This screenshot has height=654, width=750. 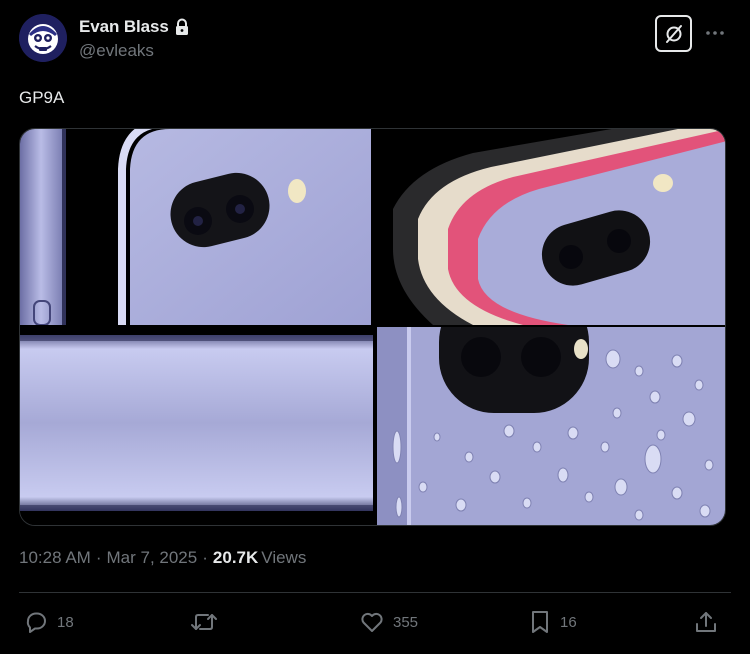 I want to click on avatar, so click(x=43, y=38).